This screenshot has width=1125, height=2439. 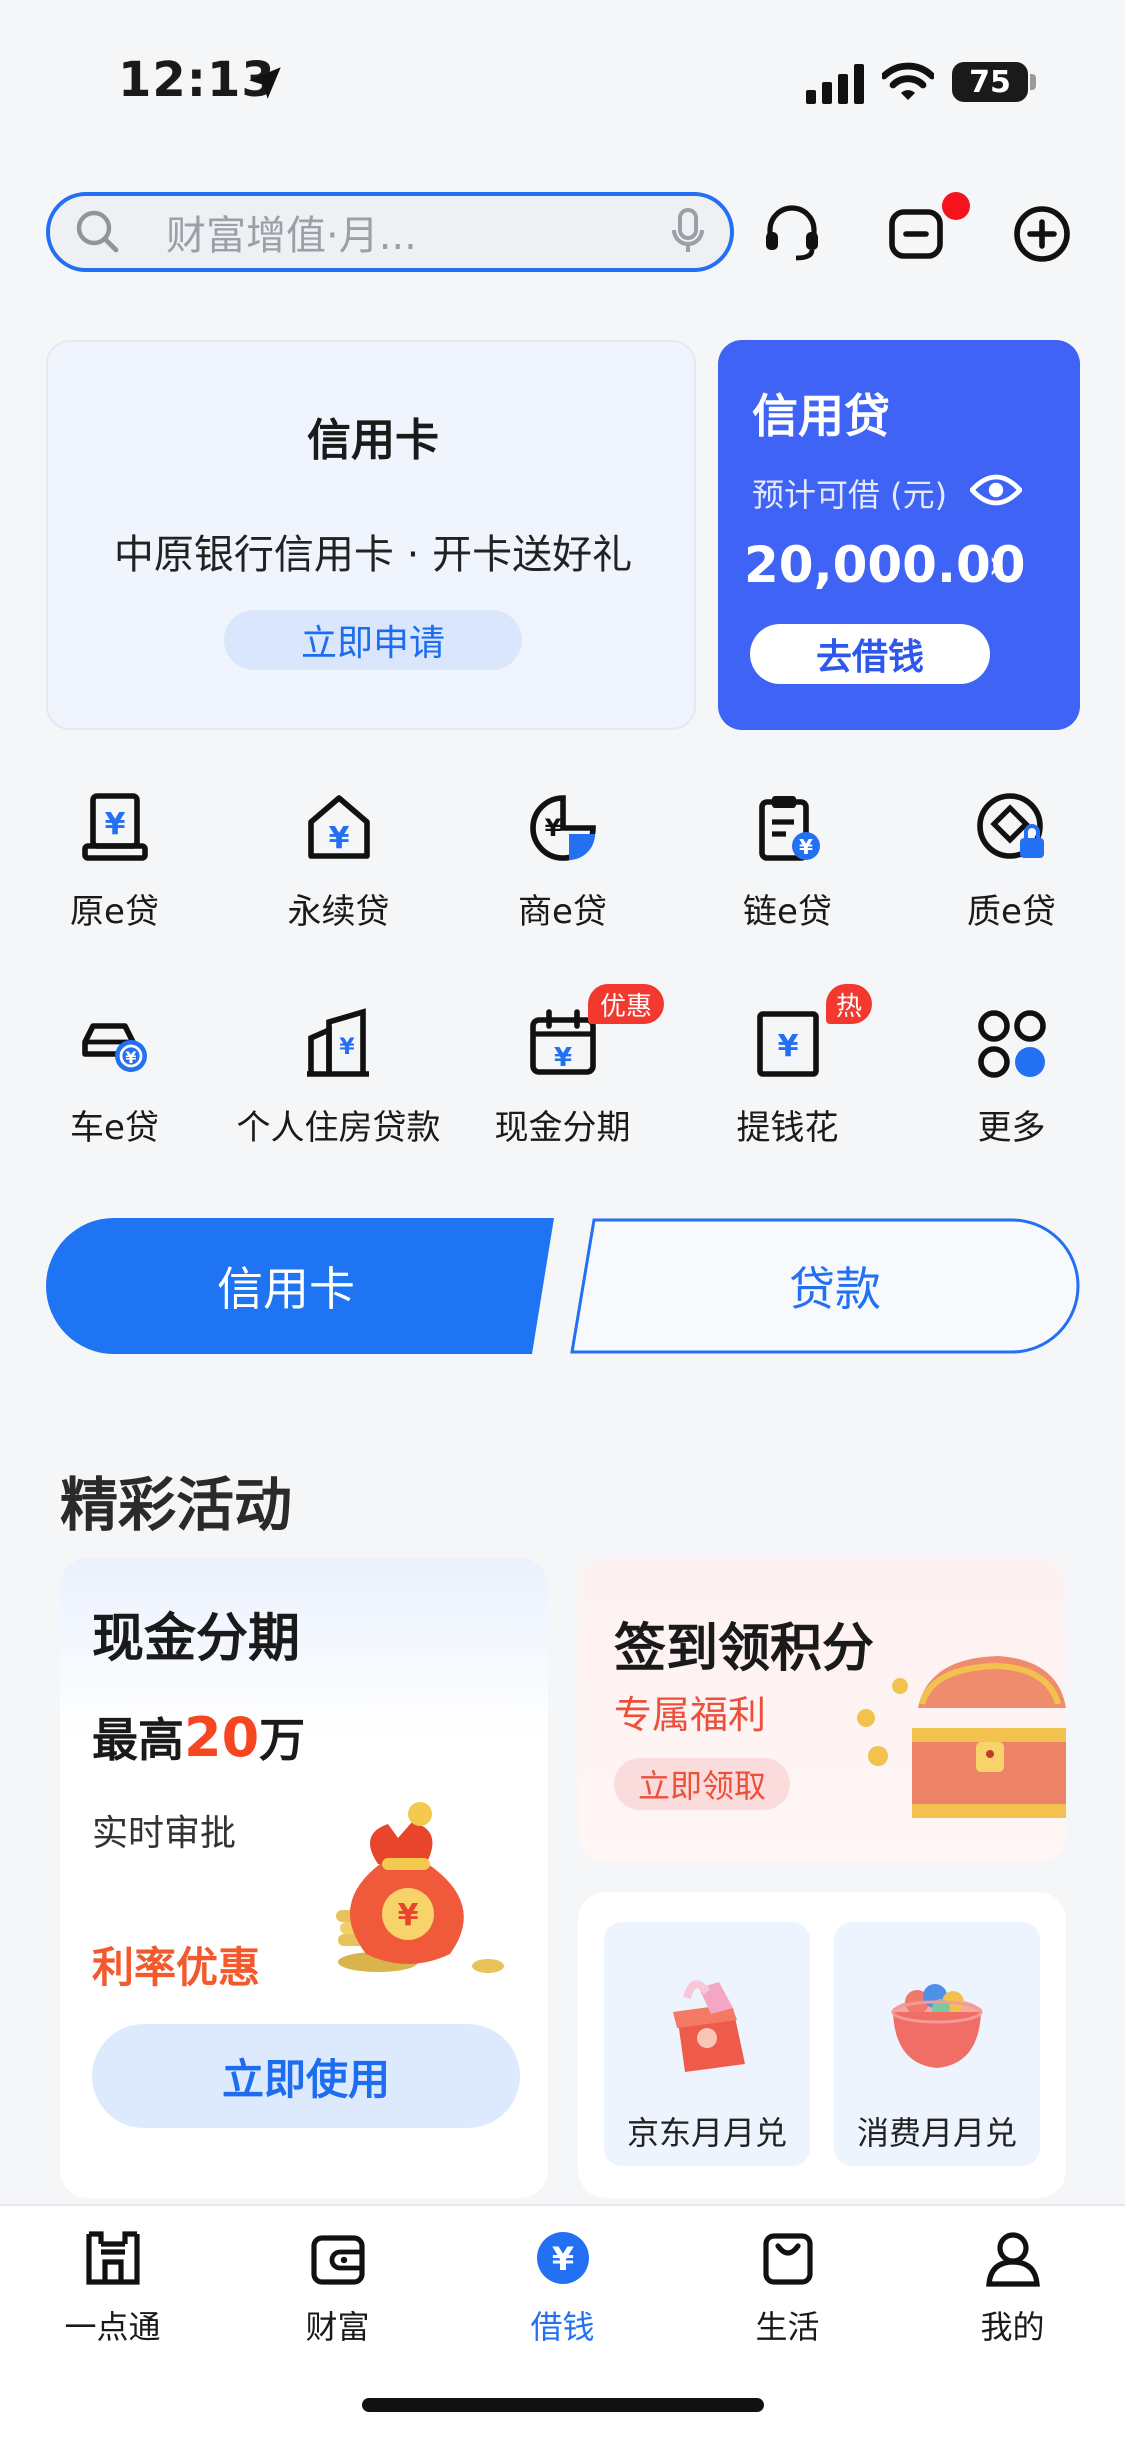 What do you see at coordinates (338, 1128) in the screenshot?
I see `product-label: 个人住房贷款` at bounding box center [338, 1128].